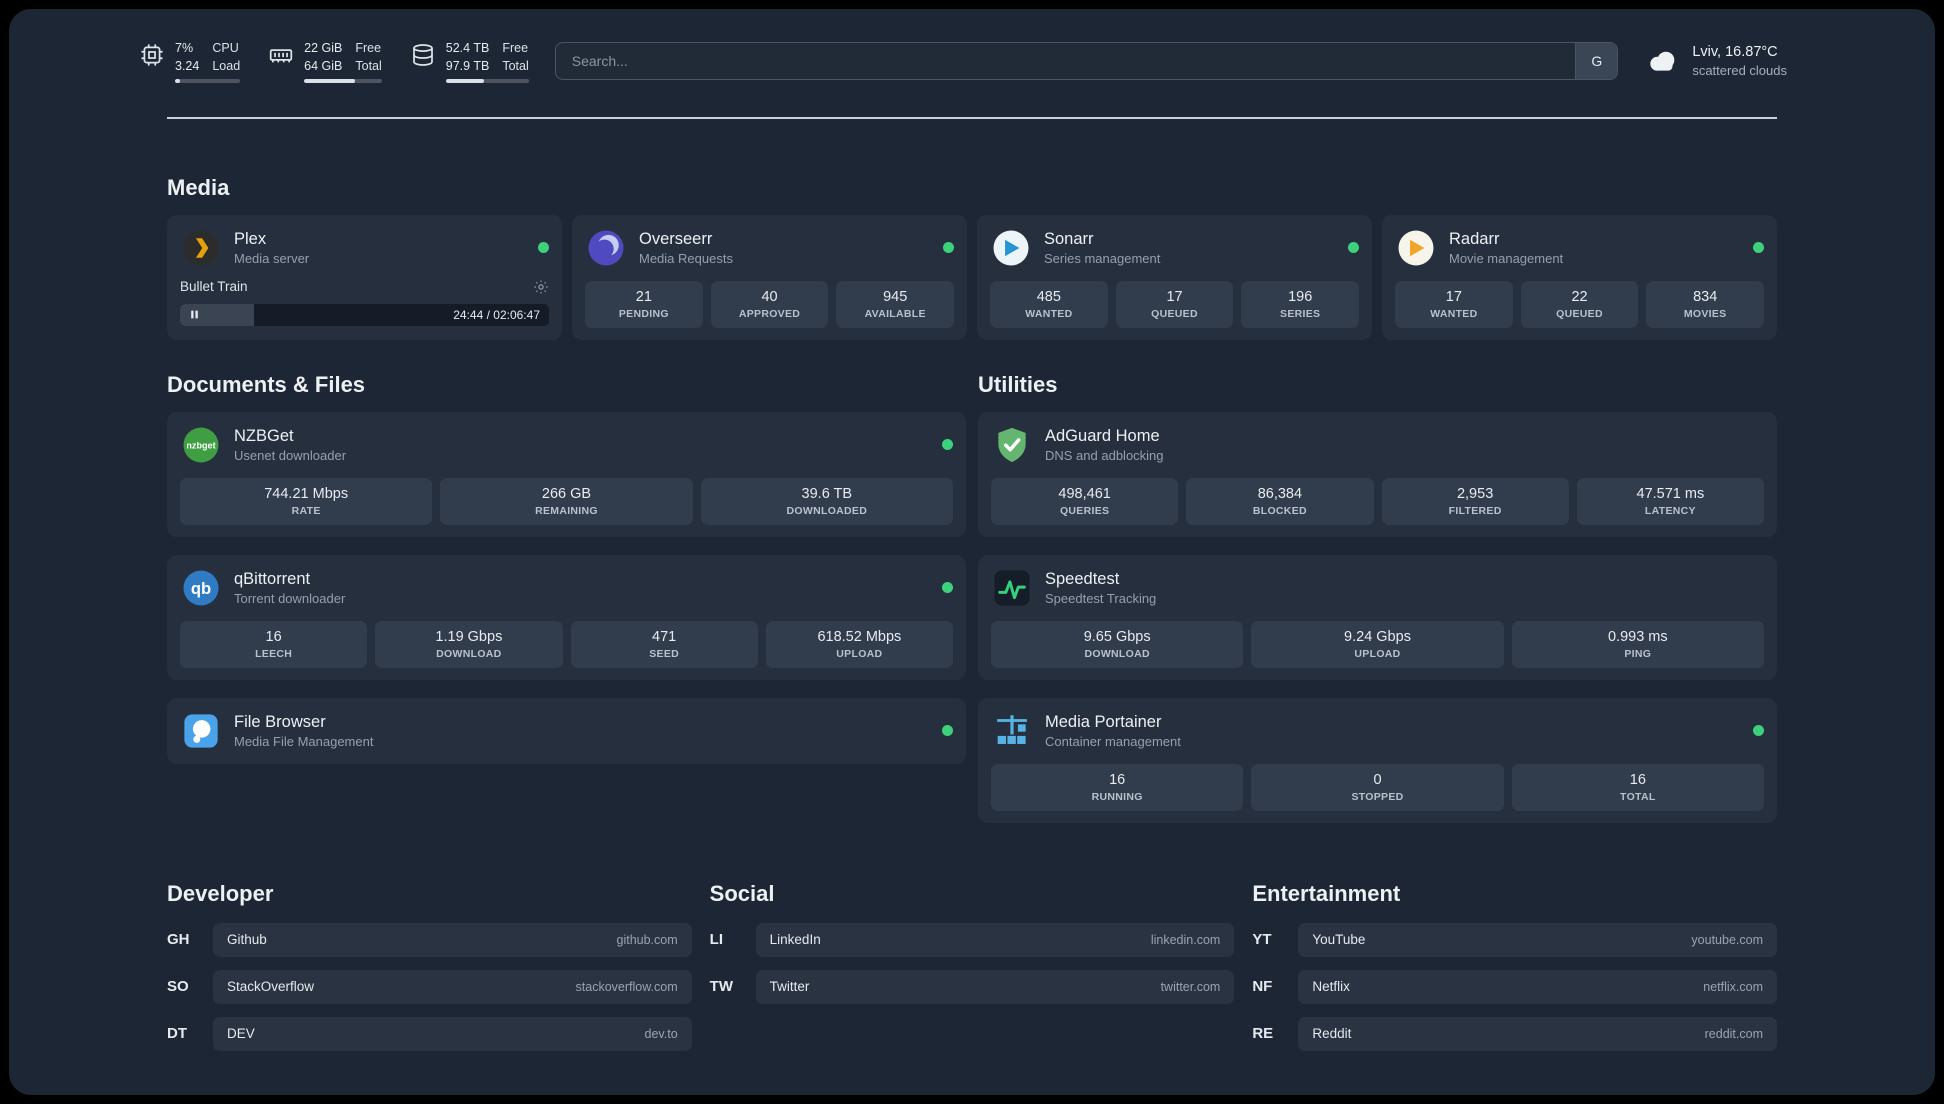 The image size is (1944, 1104). I want to click on stat-tile: 16 TOTAL, so click(1637, 787).